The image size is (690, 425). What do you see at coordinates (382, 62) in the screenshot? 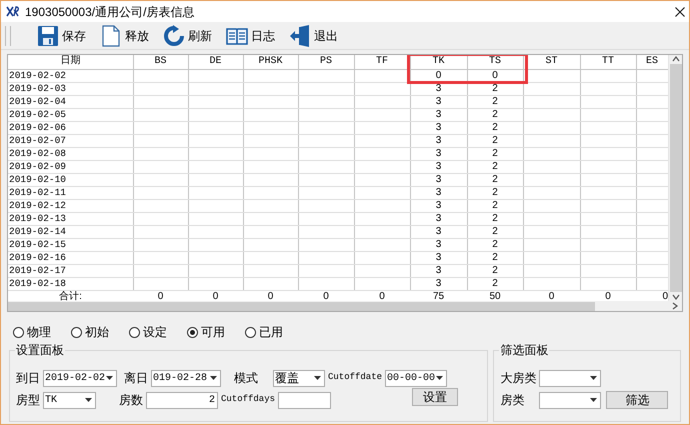
I see `column-header: TF` at bounding box center [382, 62].